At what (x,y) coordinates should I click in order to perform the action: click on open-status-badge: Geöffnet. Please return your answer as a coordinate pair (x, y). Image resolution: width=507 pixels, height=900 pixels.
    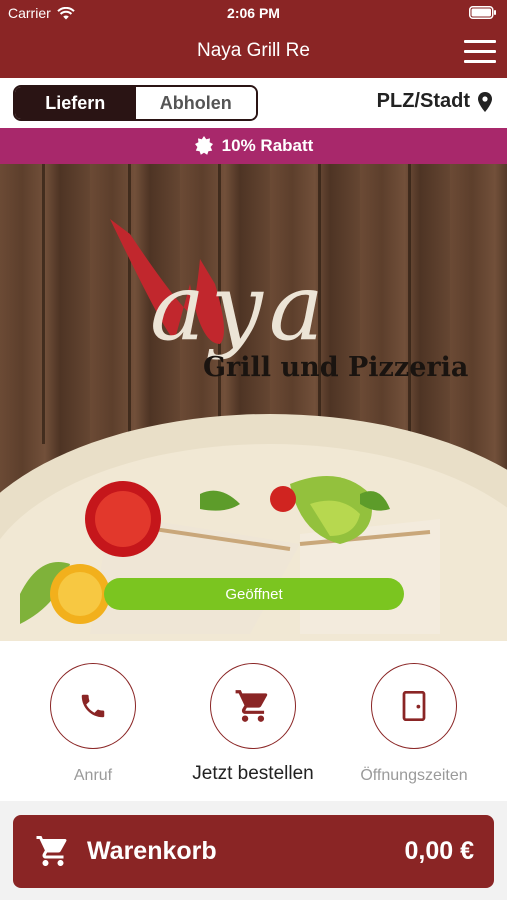
    Looking at the image, I should click on (254, 594).